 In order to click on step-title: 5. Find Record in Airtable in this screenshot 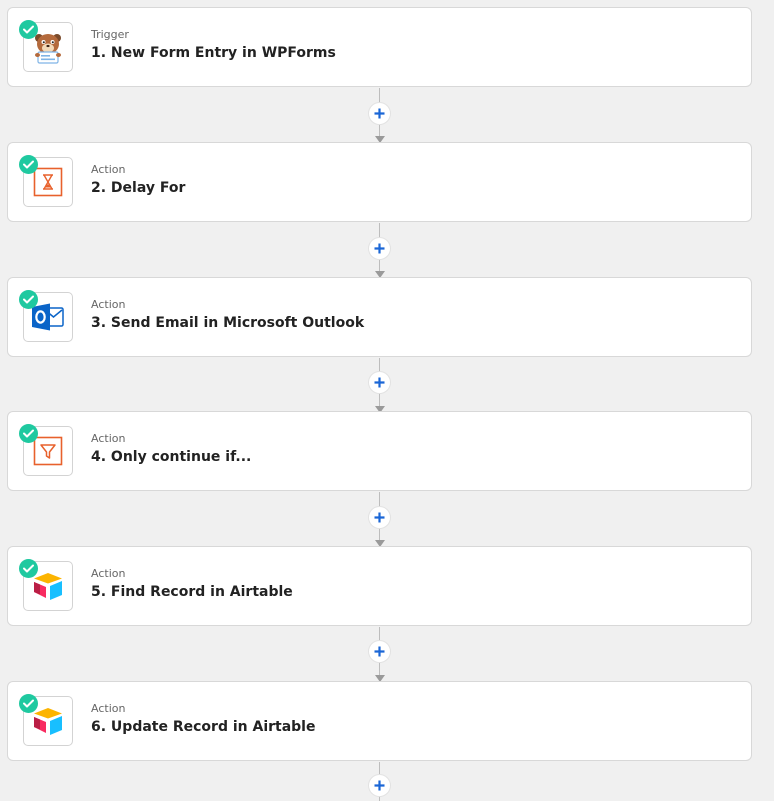, I will do `click(192, 592)`.